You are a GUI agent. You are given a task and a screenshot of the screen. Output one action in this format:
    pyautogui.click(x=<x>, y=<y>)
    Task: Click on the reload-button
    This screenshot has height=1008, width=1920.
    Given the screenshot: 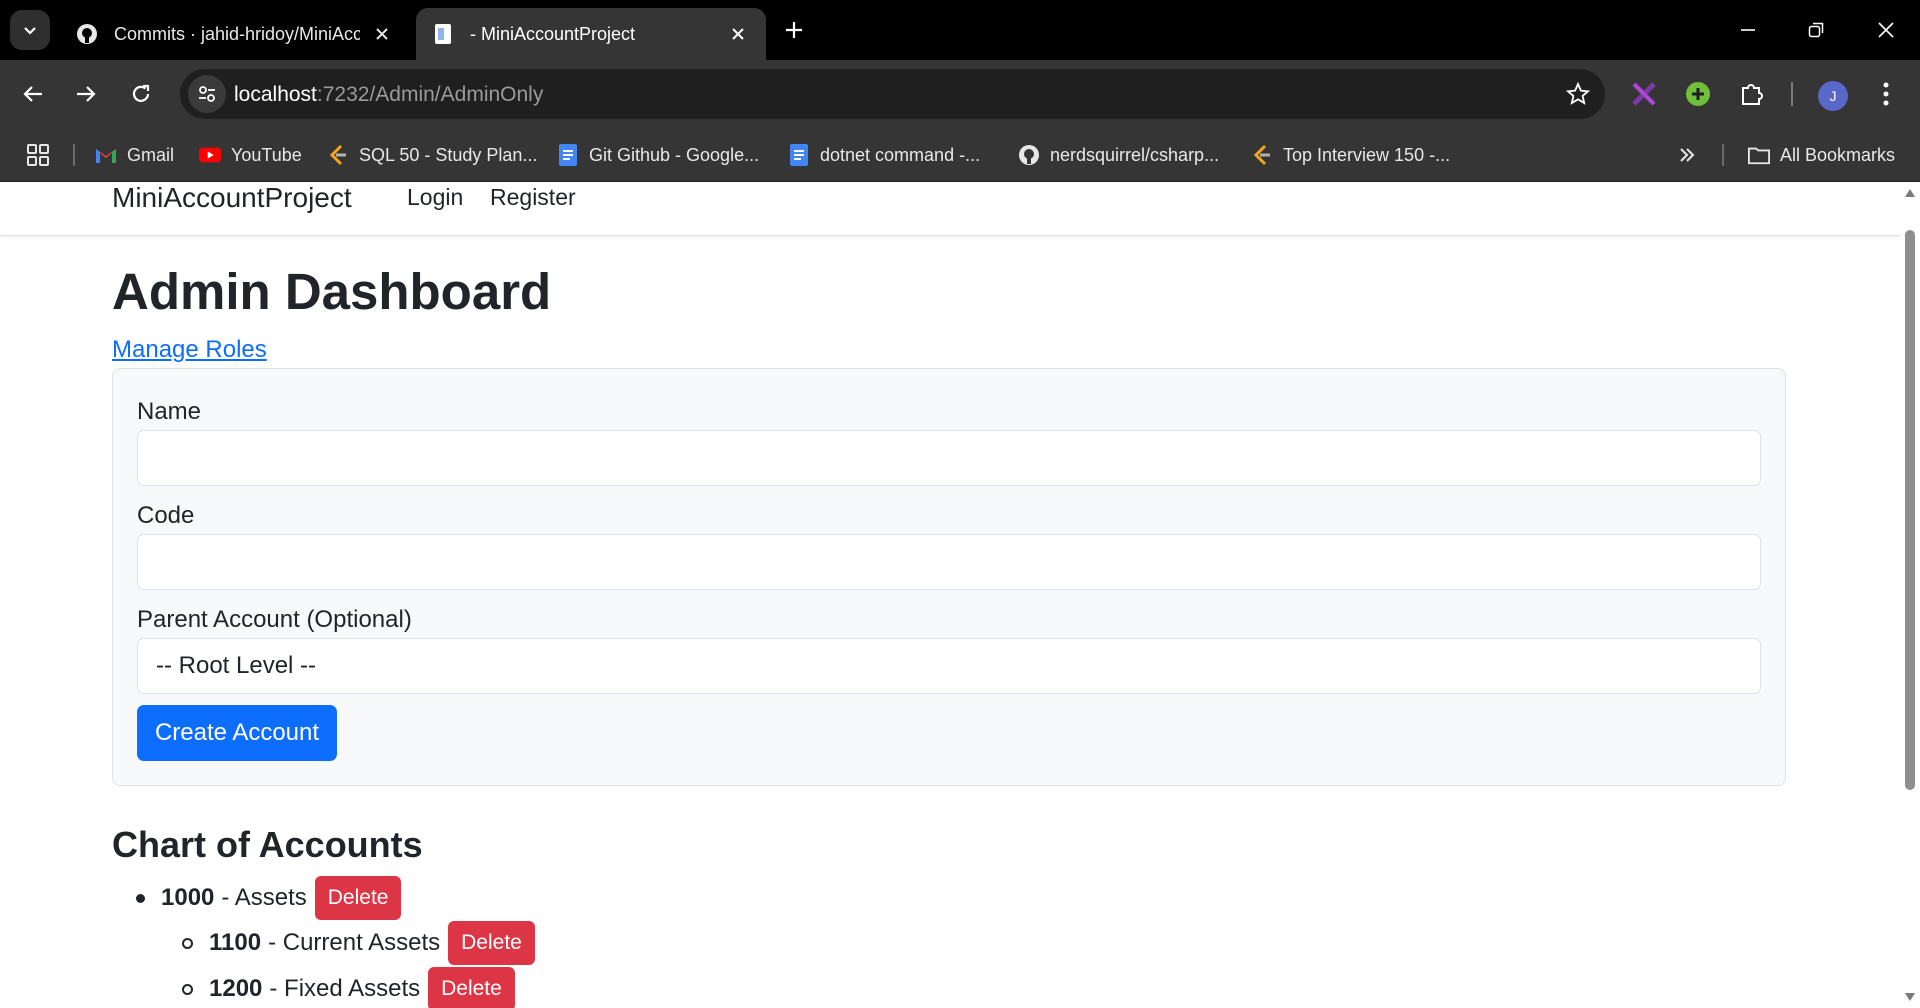 What is the action you would take?
    pyautogui.click(x=141, y=94)
    